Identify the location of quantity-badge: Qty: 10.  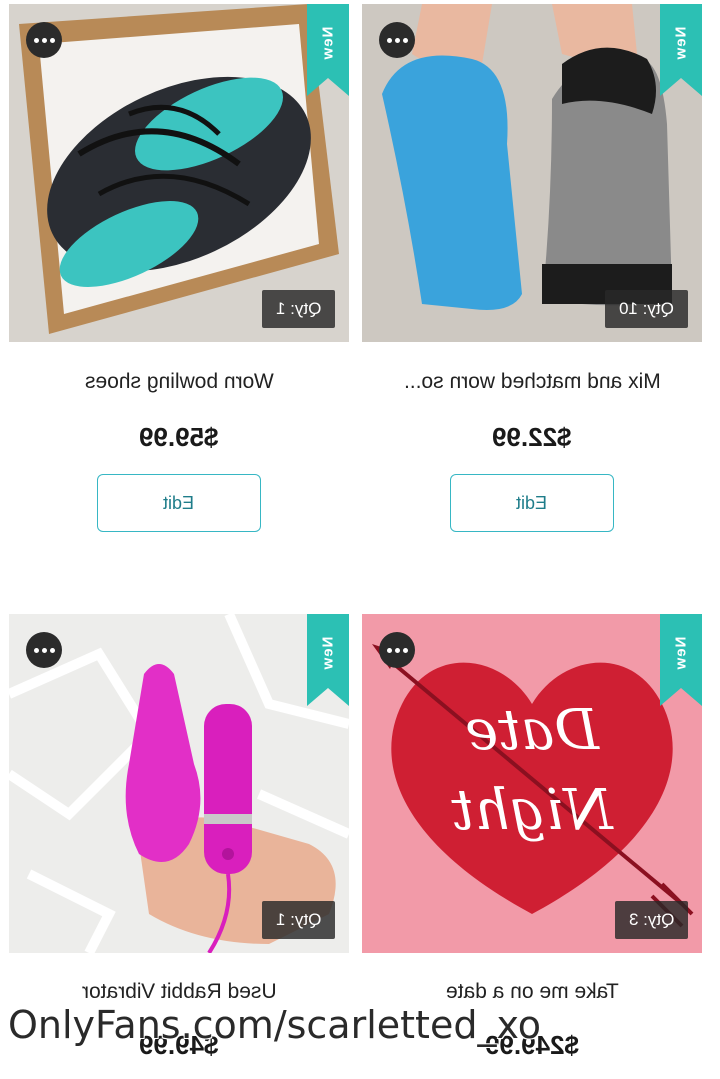
(646, 309).